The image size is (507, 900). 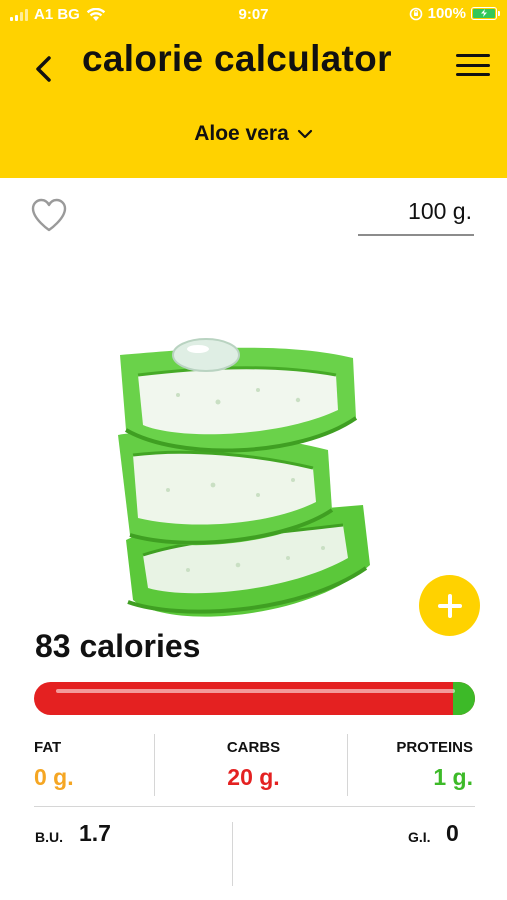 What do you see at coordinates (463, 698) in the screenshot?
I see `calorie-bar-protein-segment` at bounding box center [463, 698].